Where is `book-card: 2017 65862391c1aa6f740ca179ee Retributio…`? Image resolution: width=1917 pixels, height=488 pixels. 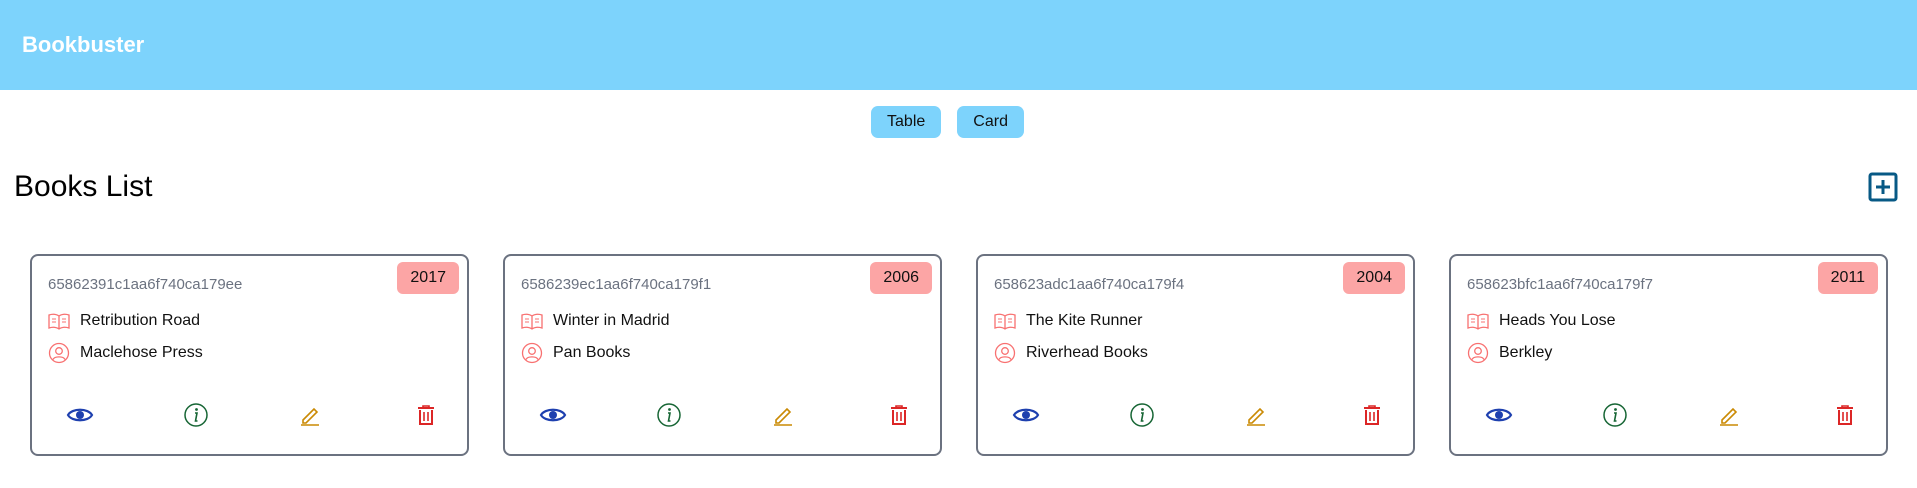 book-card: 2017 65862391c1aa6f740ca179ee Retributio… is located at coordinates (249, 355).